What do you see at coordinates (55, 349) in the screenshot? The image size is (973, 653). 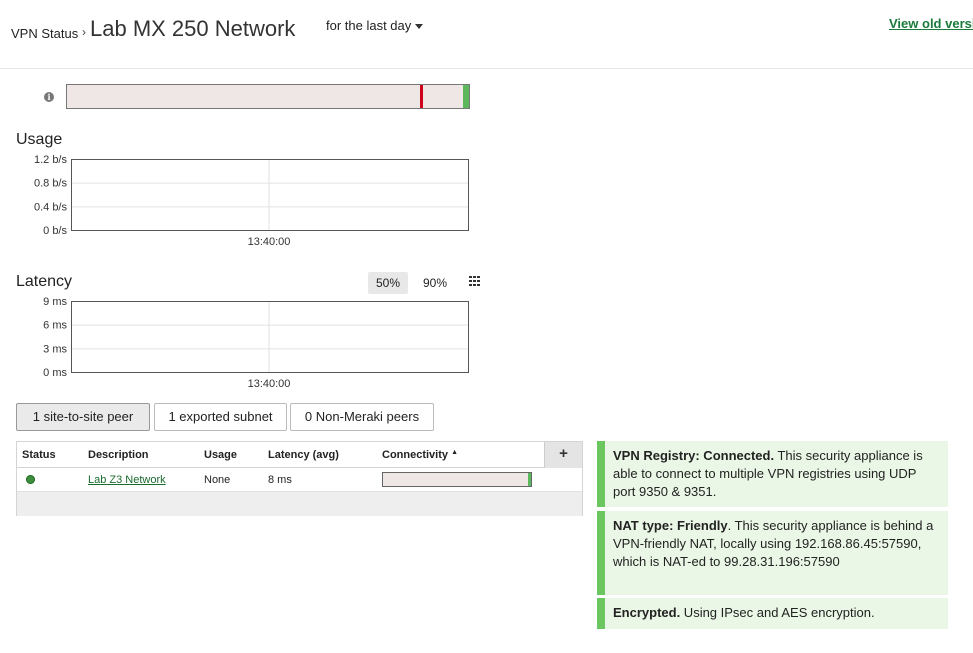 I see `latency-y-tick-label: 3 ms` at bounding box center [55, 349].